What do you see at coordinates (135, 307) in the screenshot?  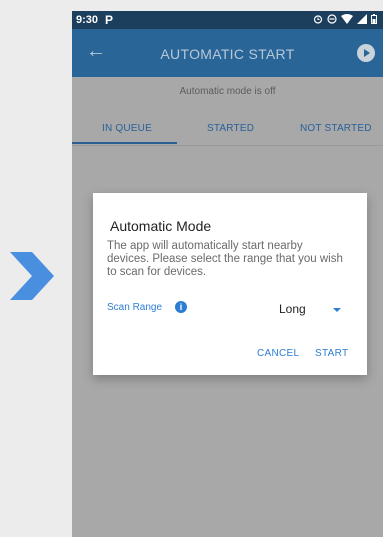 I see `scan-range-label: Scan Range` at bounding box center [135, 307].